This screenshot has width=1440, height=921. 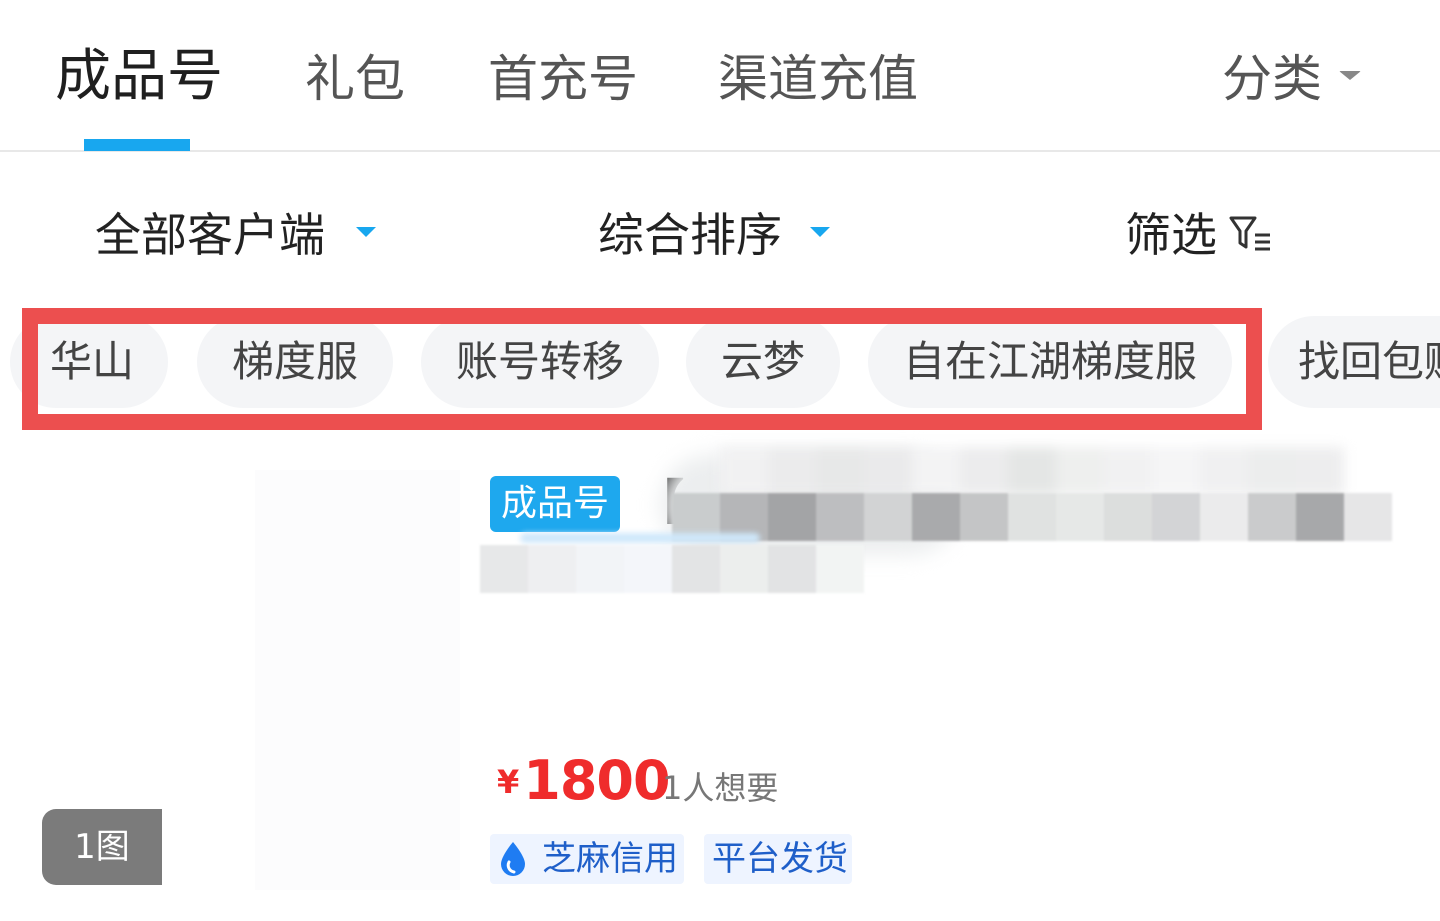 What do you see at coordinates (763, 362) in the screenshot?
I see `chip-yunmeng: 云梦` at bounding box center [763, 362].